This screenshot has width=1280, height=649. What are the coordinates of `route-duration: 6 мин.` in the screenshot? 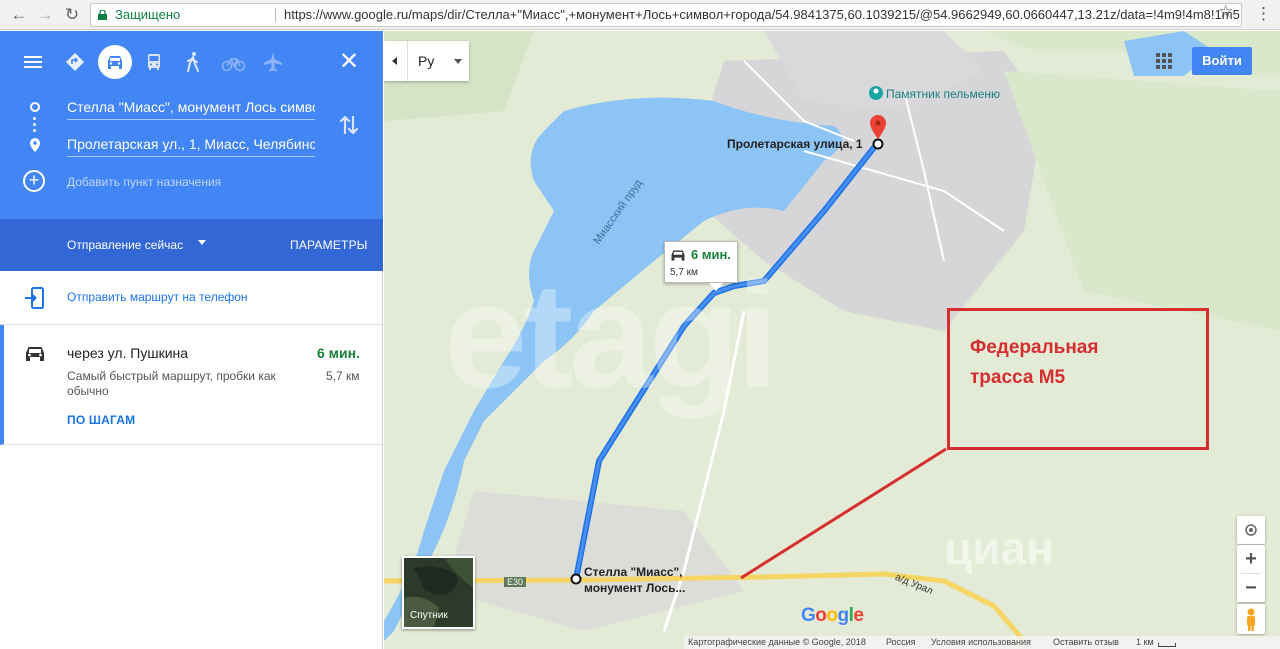 It's located at (338, 353).